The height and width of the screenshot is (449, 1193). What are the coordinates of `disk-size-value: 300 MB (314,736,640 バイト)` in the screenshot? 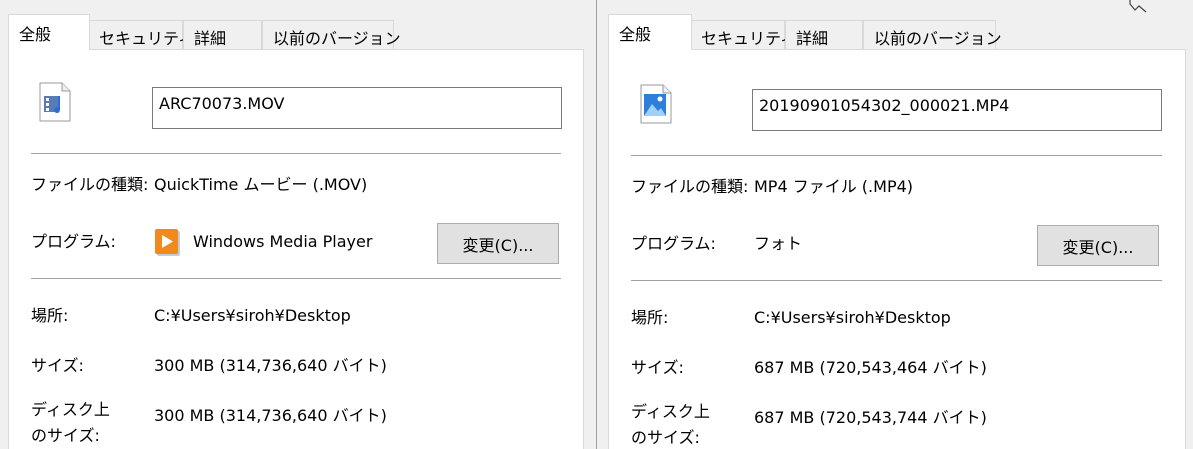 It's located at (270, 415).